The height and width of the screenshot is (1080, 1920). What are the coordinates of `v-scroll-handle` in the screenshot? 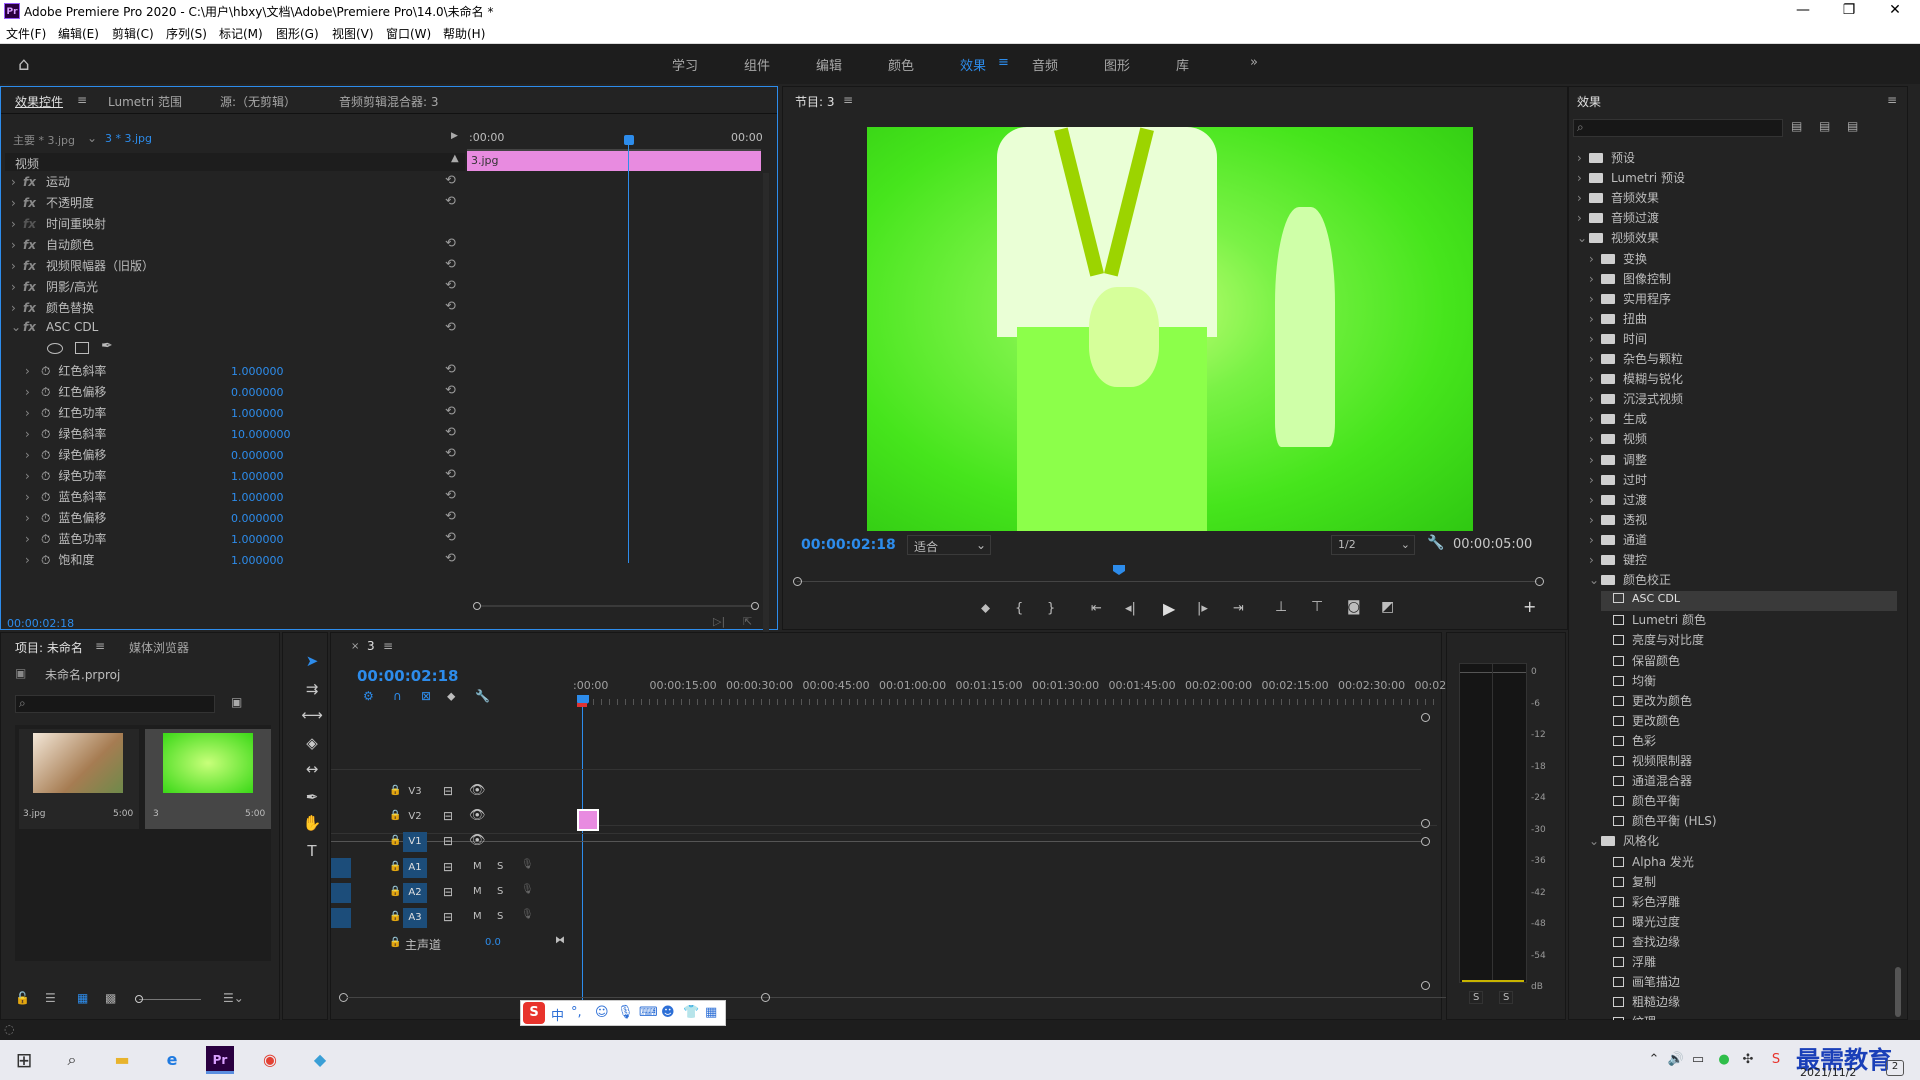 It's located at (1425, 841).